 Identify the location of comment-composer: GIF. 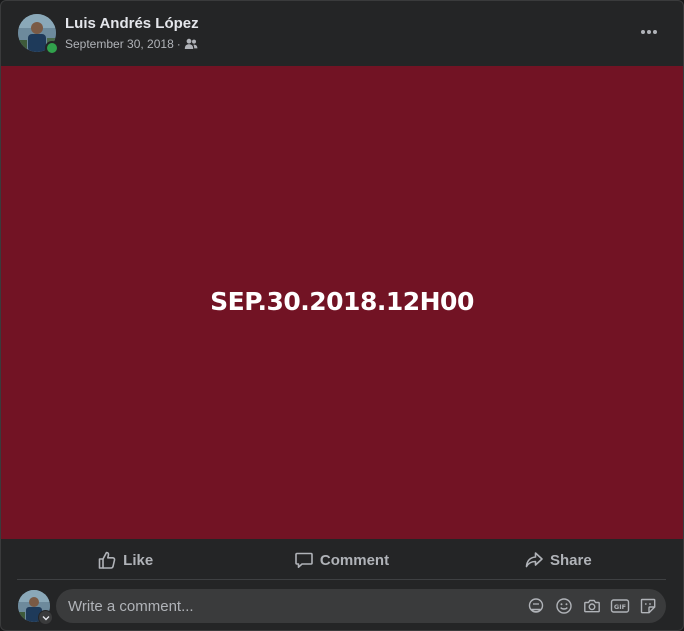
(342, 607).